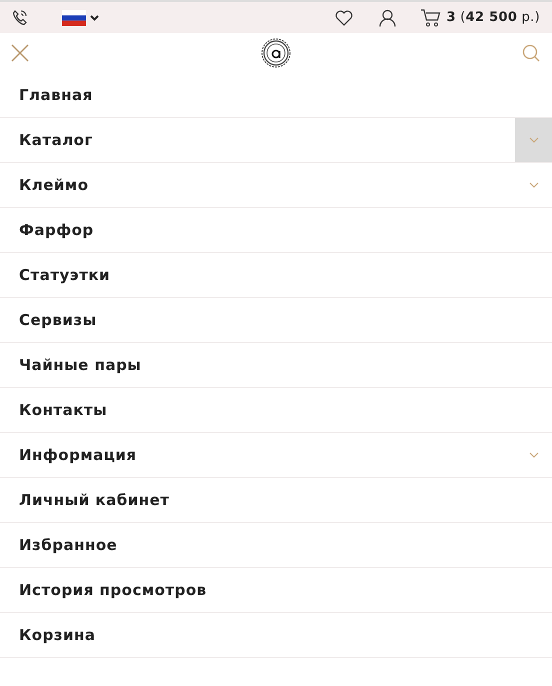  What do you see at coordinates (493, 17) in the screenshot?
I see `cart-summary: 3 (42 500 р.)` at bounding box center [493, 17].